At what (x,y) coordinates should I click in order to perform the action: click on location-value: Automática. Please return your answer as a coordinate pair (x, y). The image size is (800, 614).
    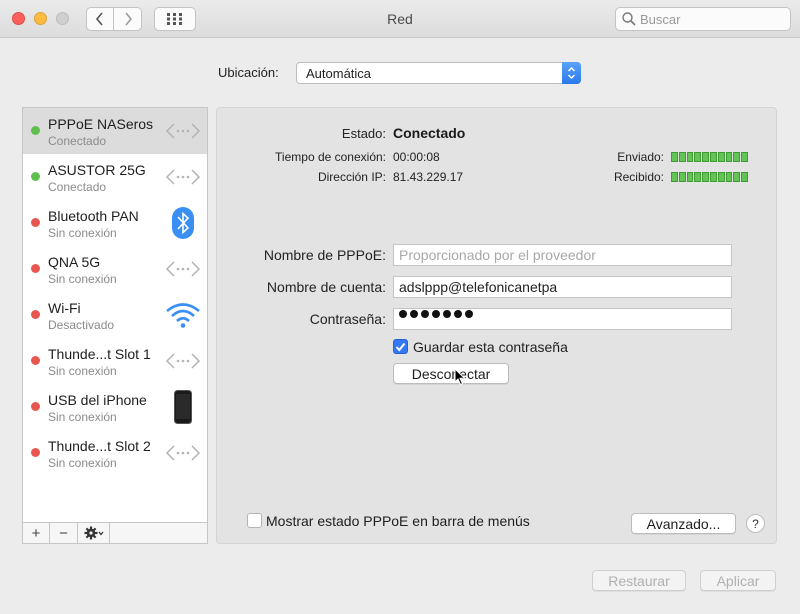
    Looking at the image, I should click on (339, 73).